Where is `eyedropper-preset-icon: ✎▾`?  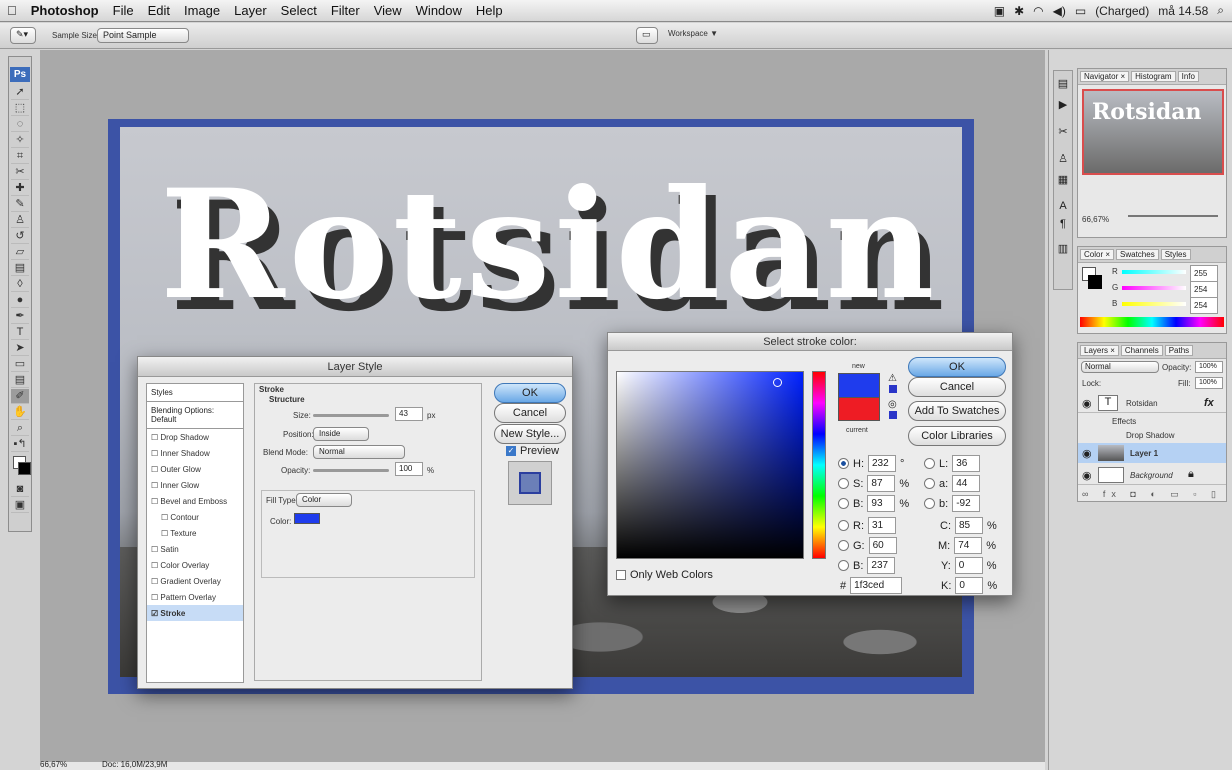
eyedropper-preset-icon: ✎▾ is located at coordinates (23, 35).